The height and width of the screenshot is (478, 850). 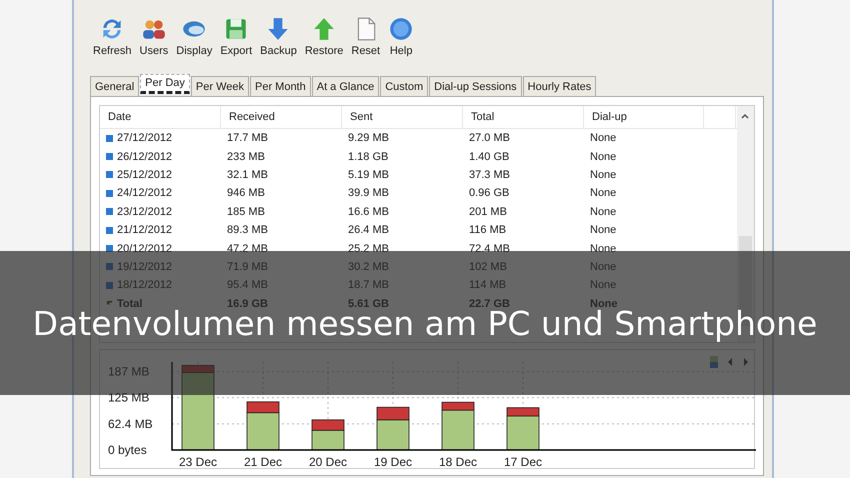 What do you see at coordinates (198, 462) in the screenshot?
I see `axis-label: 23 Dec` at bounding box center [198, 462].